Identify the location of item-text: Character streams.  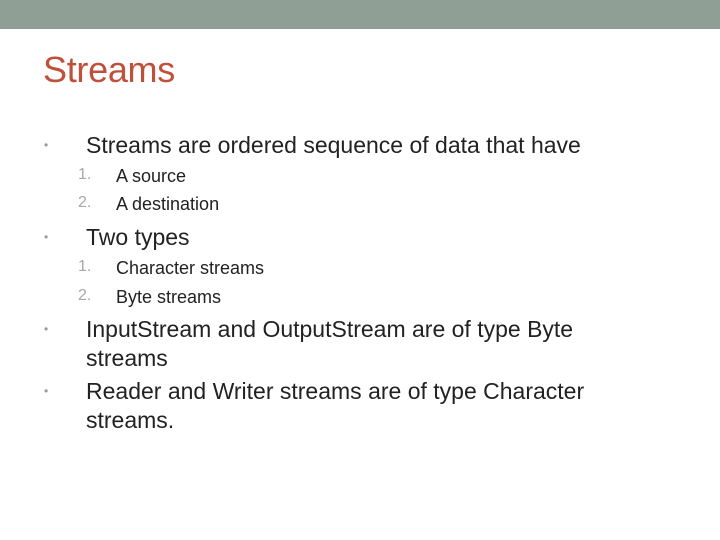
(190, 268).